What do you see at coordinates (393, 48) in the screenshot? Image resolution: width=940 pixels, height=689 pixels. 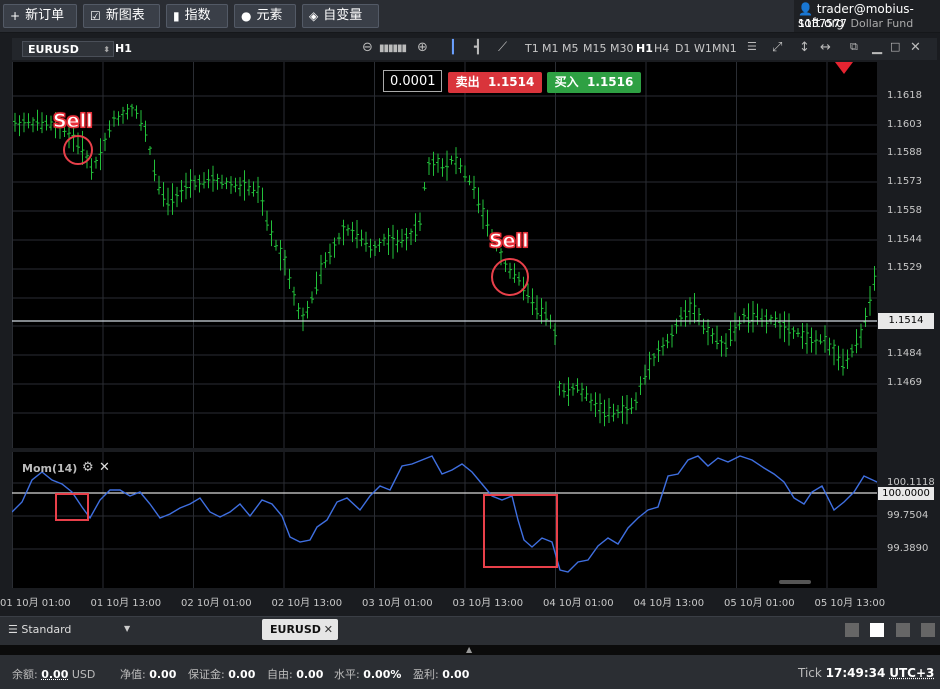 I see `zoom-slider: ▮▮▮▮▮▮` at bounding box center [393, 48].